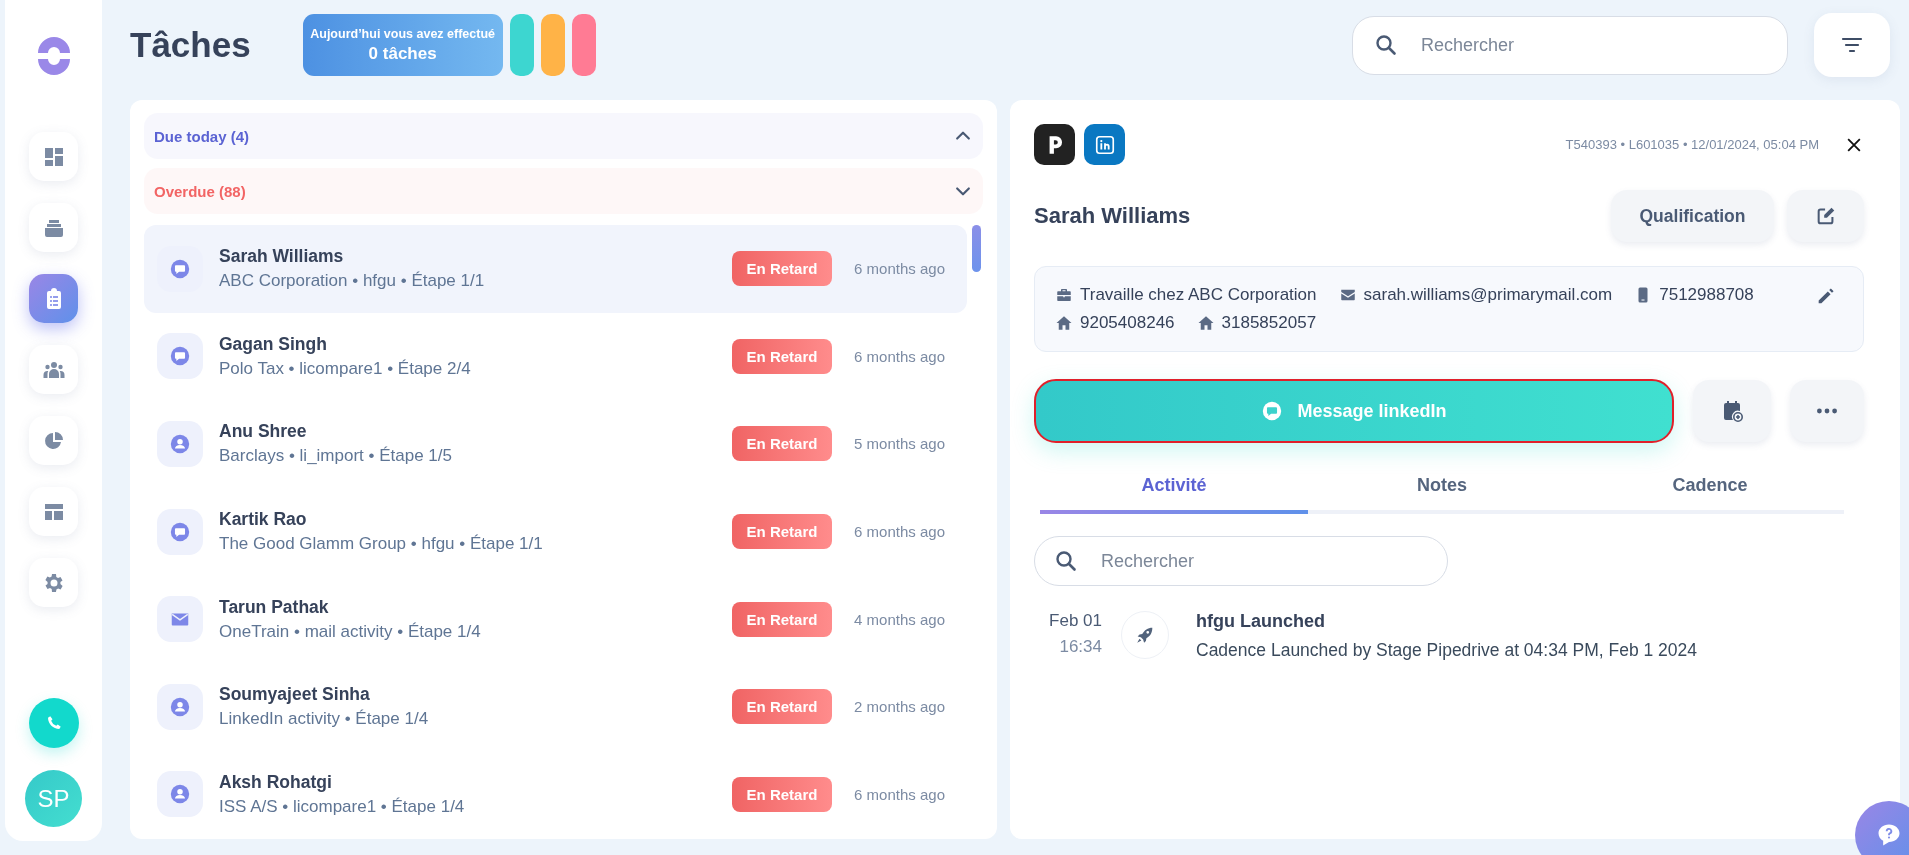  What do you see at coordinates (1174, 494) in the screenshot?
I see `tab: Activité` at bounding box center [1174, 494].